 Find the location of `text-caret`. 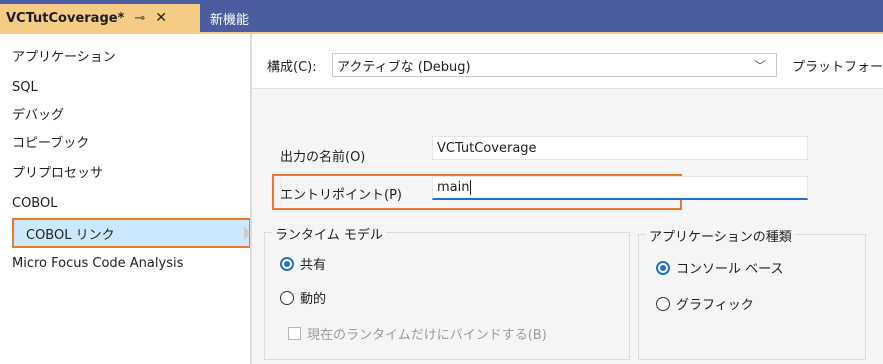

text-caret is located at coordinates (471, 187).